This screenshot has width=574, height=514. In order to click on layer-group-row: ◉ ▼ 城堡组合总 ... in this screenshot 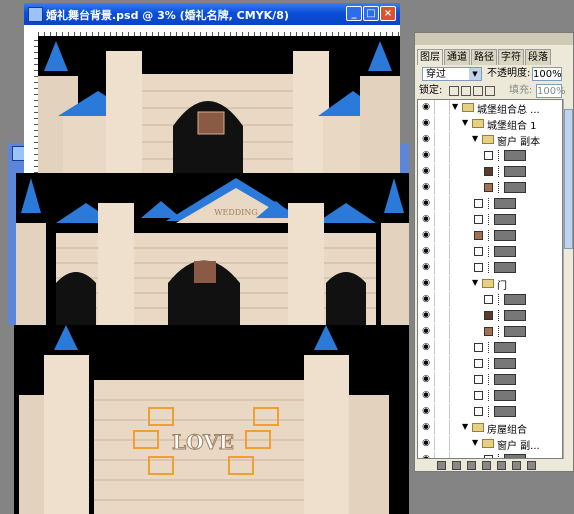, I will do `click(490, 108)`.